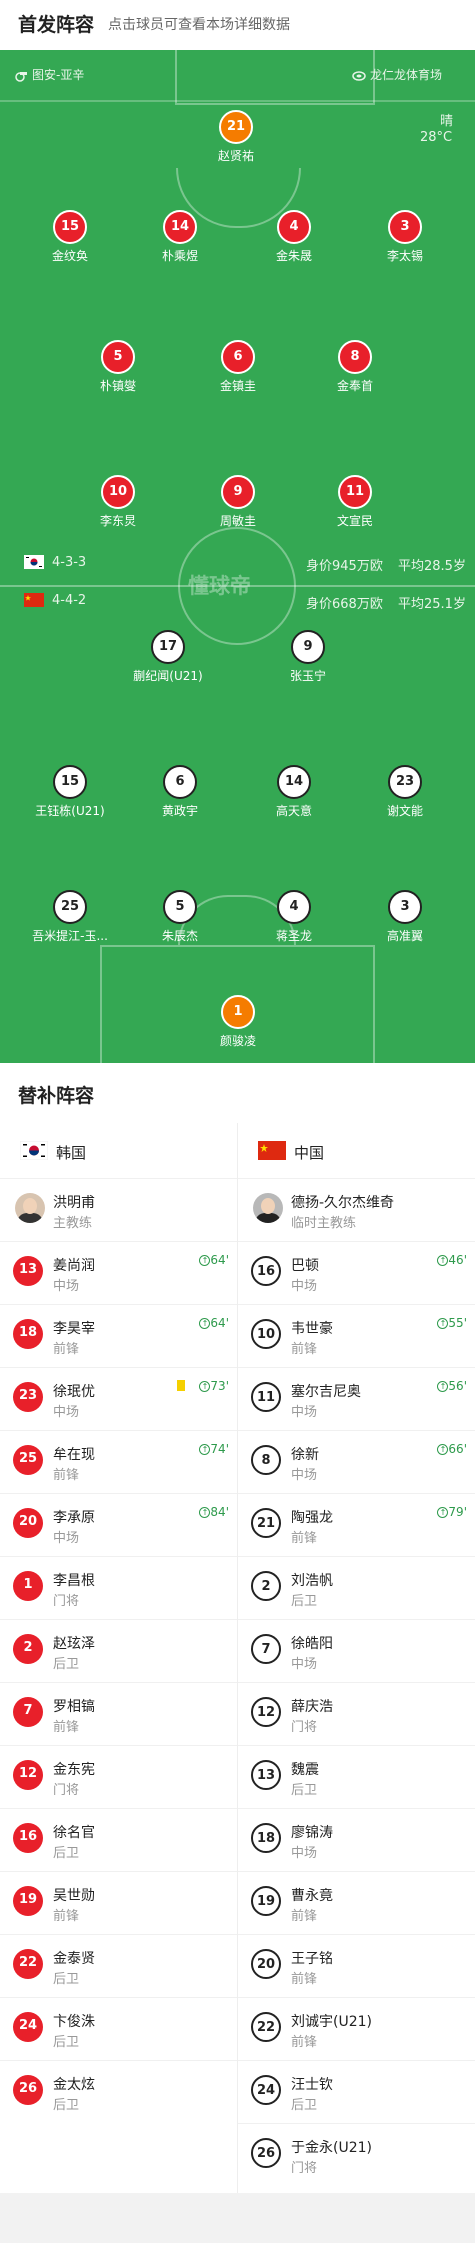  Describe the element at coordinates (118, 1461) in the screenshot. I see `home-bench-player-row: 25 牟在现 前锋 ↑ 74'` at that location.